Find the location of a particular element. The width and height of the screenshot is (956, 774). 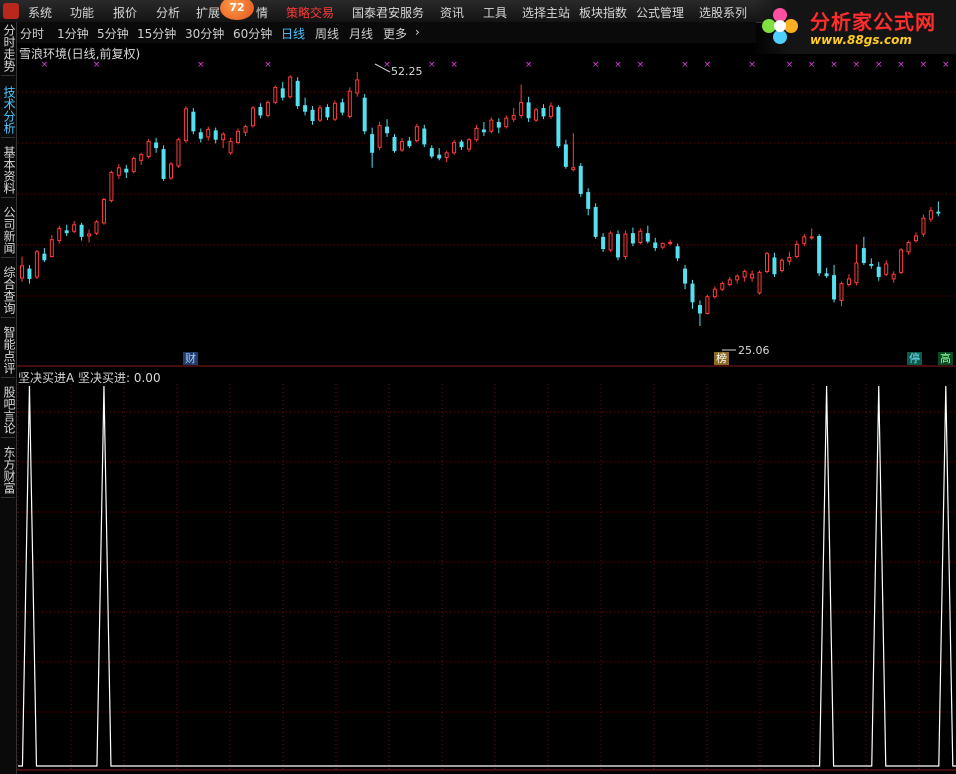

finance-tag: 财 is located at coordinates (190, 358).